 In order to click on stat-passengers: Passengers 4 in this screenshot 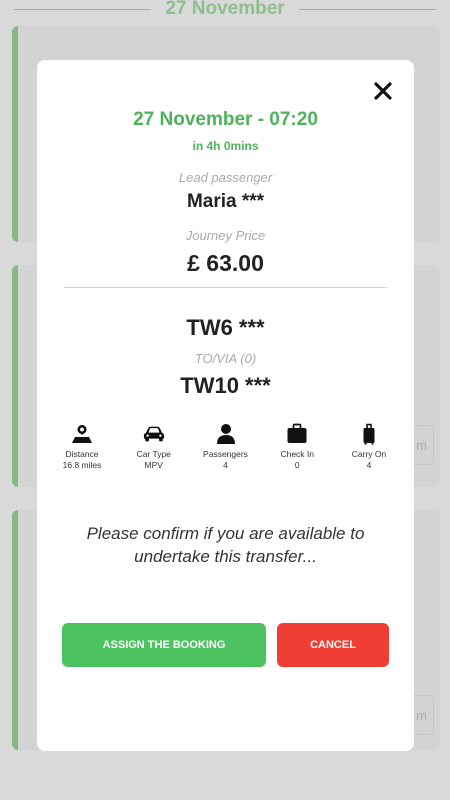, I will do `click(226, 447)`.